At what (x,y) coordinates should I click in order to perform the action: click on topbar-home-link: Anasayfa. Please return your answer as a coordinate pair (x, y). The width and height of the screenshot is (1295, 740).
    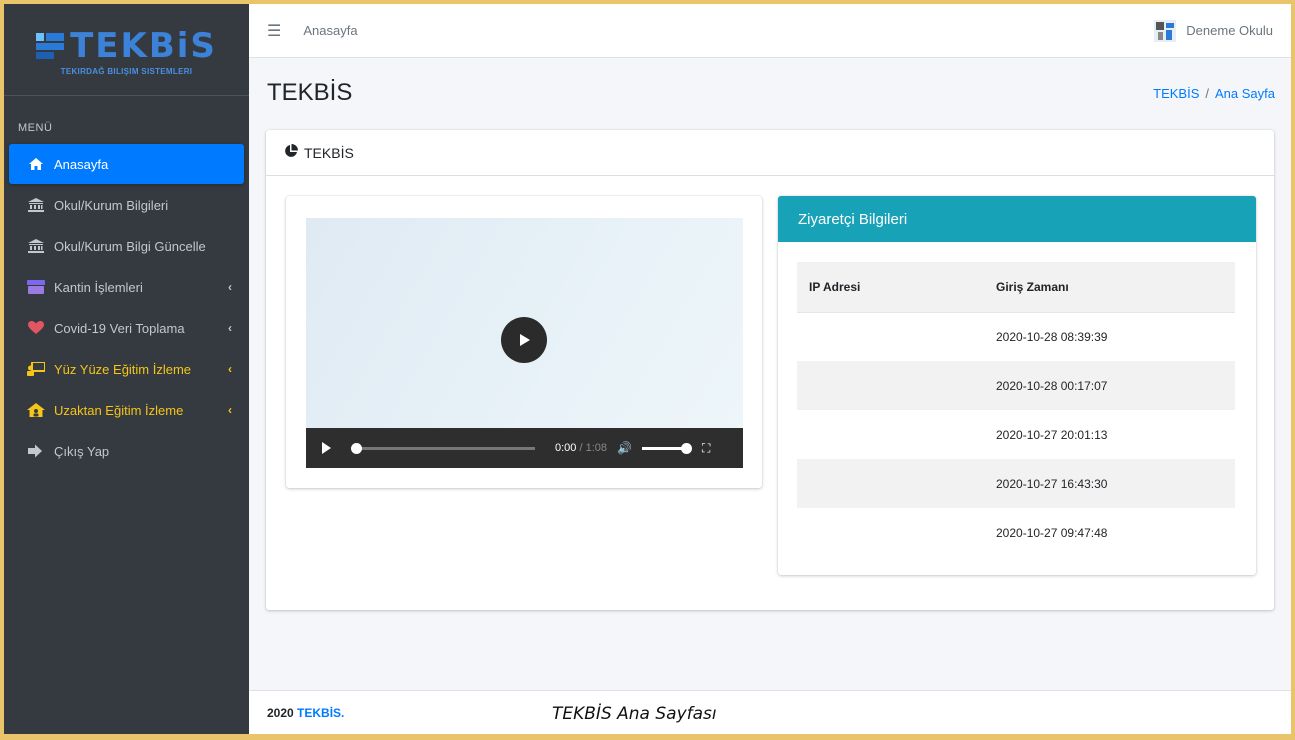
    Looking at the image, I should click on (330, 30).